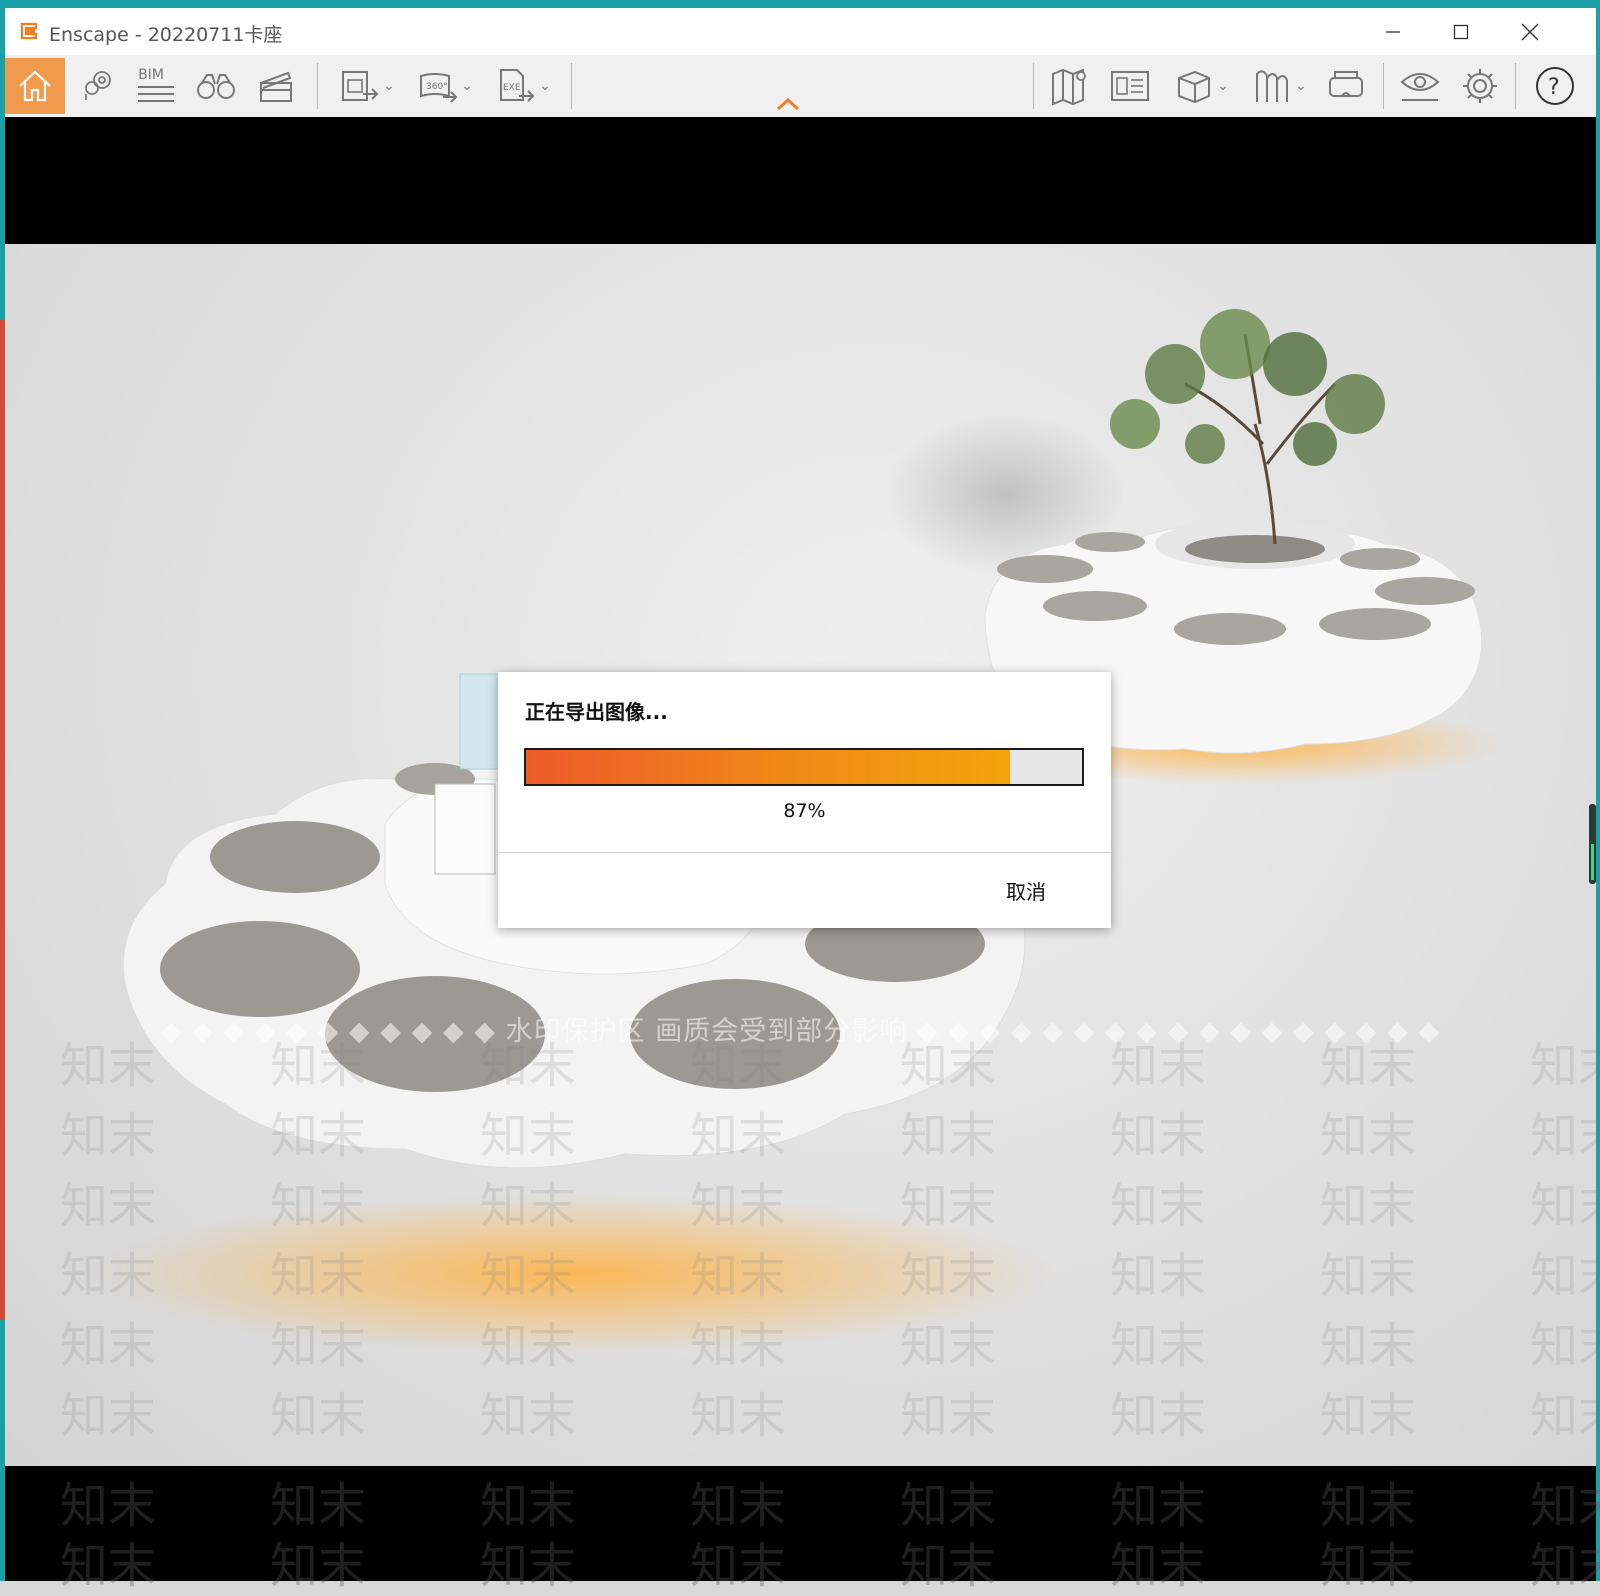 The image size is (1600, 1596). What do you see at coordinates (151, 75) in the screenshot?
I see `bim-label: BIM` at bounding box center [151, 75].